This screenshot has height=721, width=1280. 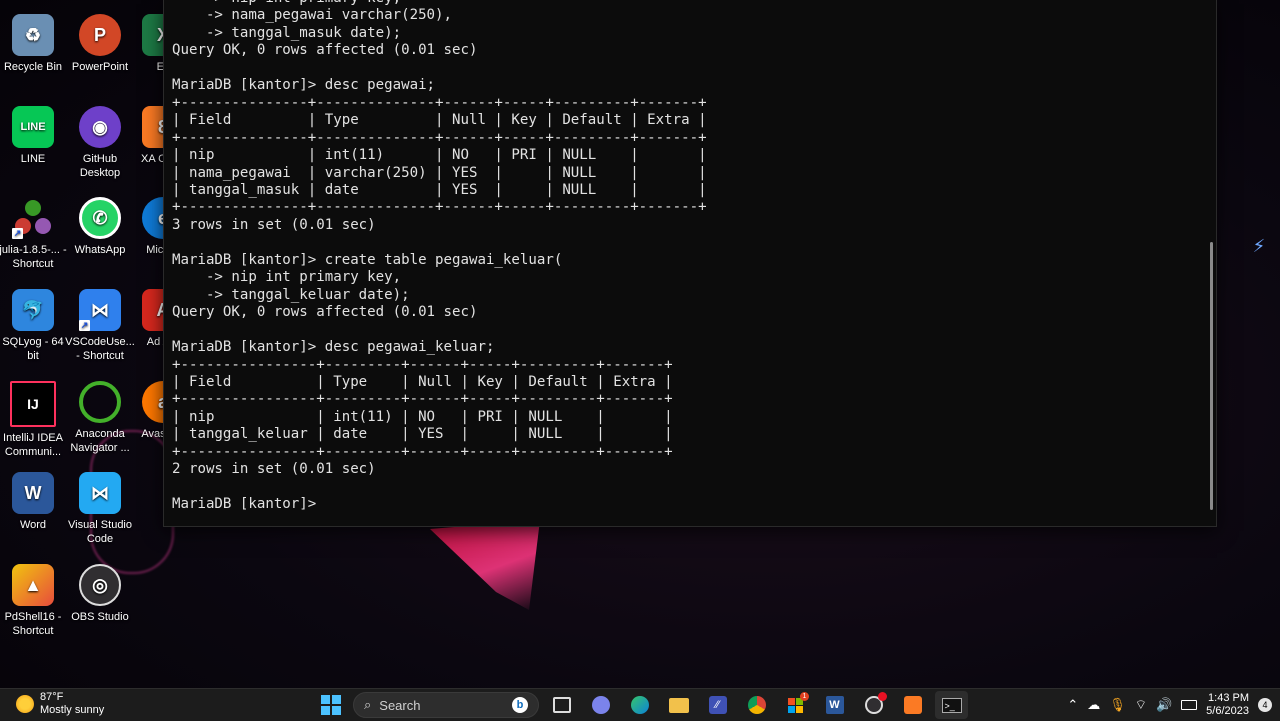 I want to click on microphone-icon: 🎙, so click(x=1117, y=705).